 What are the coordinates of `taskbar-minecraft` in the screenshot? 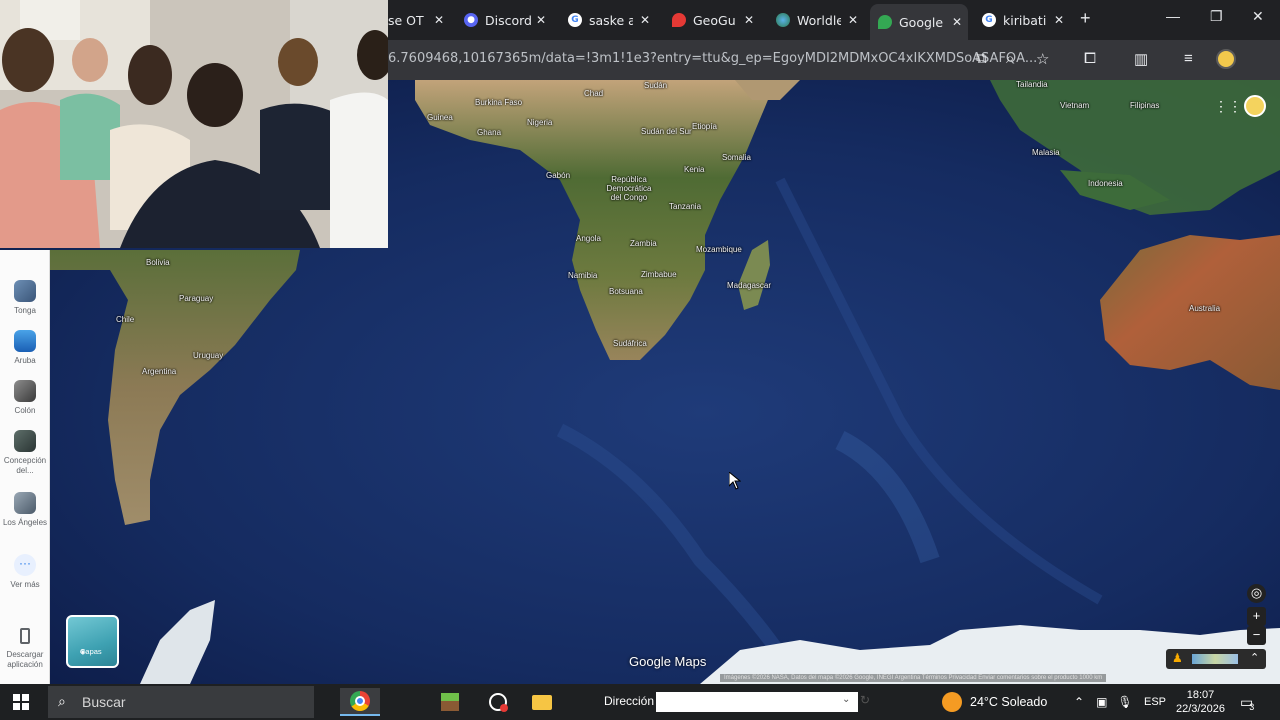 It's located at (450, 702).